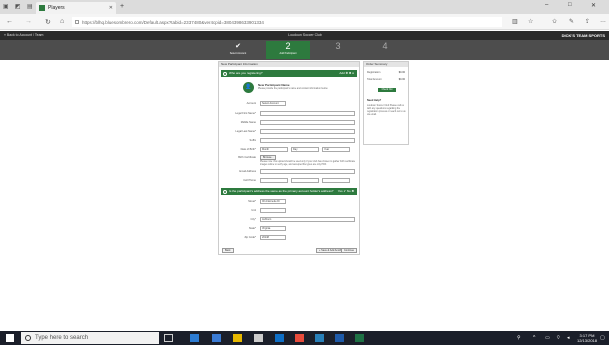  What do you see at coordinates (42, 8) in the screenshot?
I see `site-favicon-icon` at bounding box center [42, 8].